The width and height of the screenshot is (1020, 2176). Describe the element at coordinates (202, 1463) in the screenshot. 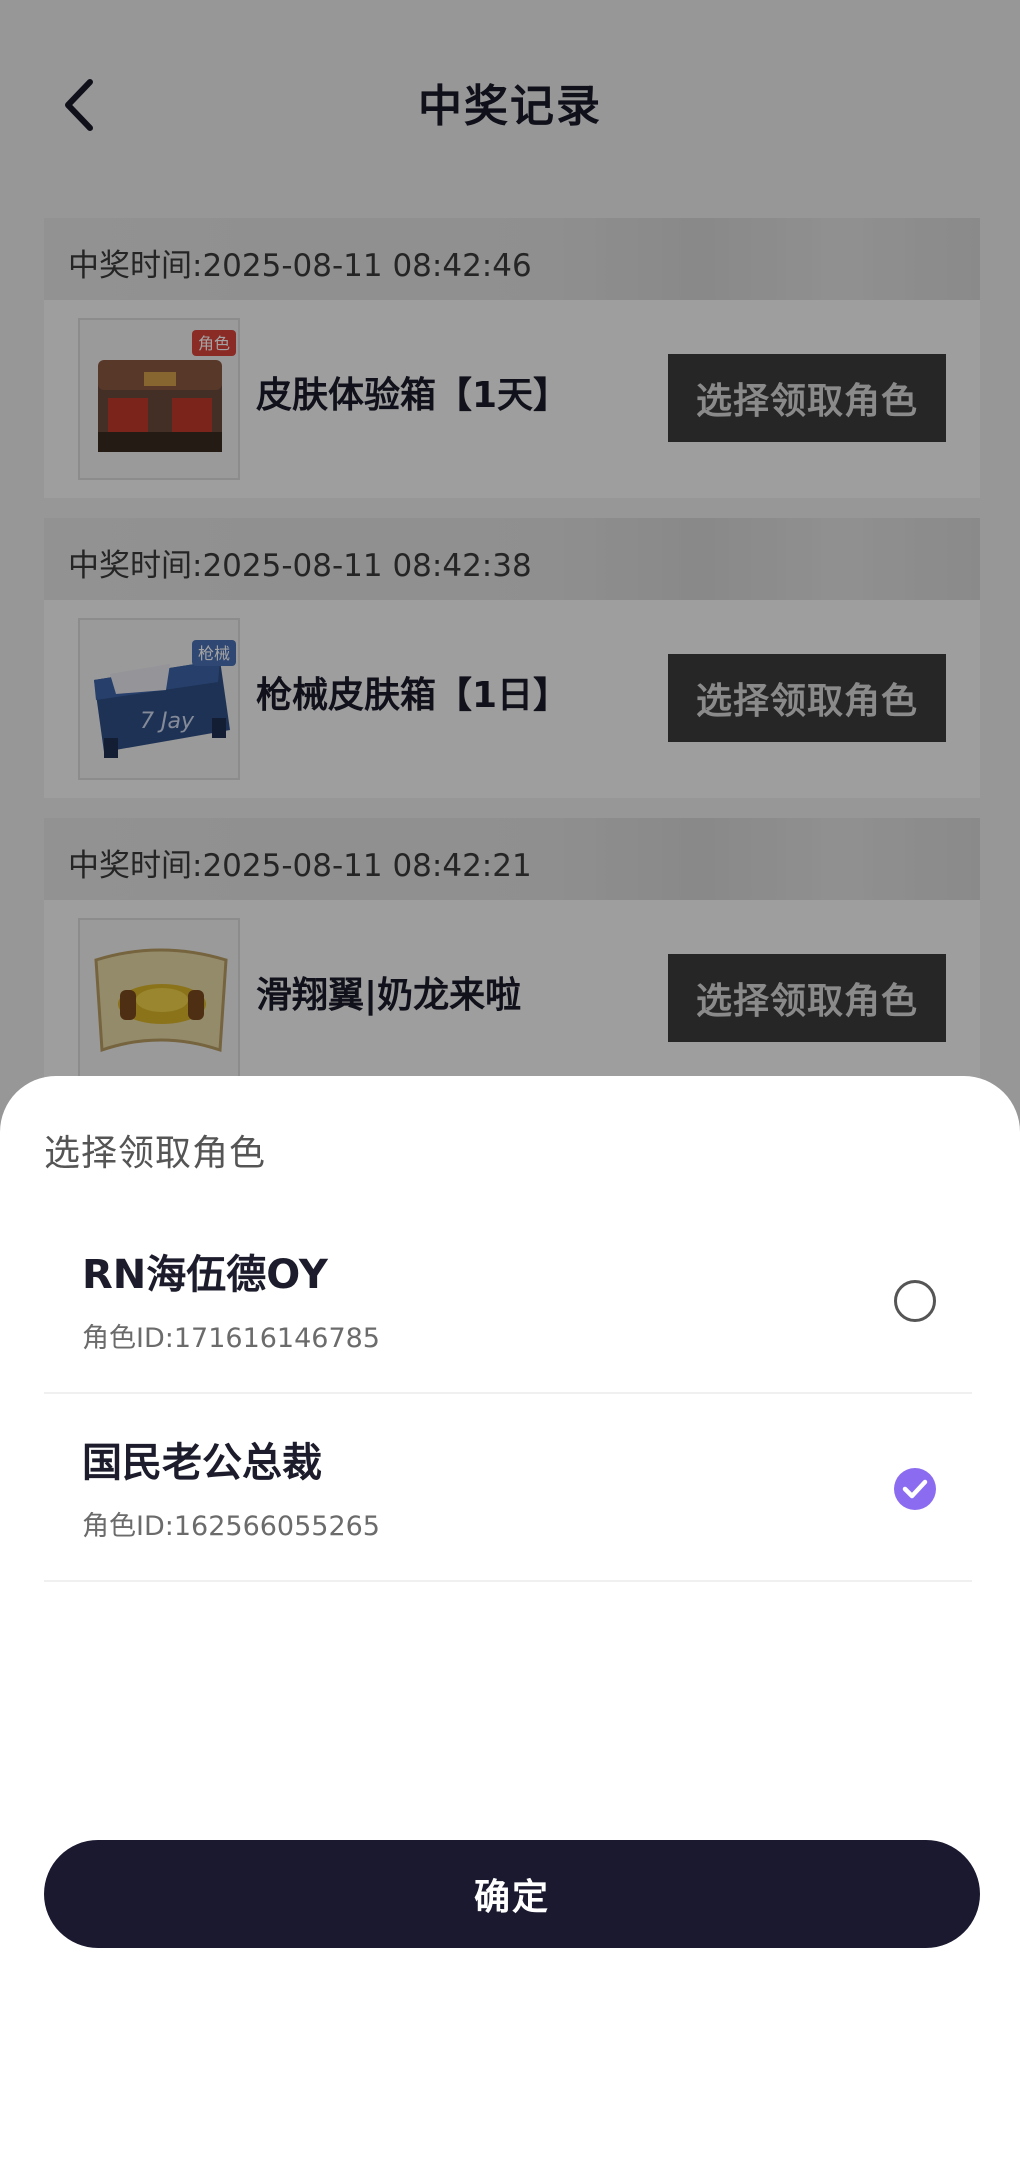

I see `role-name: 国民老公总裁` at that location.